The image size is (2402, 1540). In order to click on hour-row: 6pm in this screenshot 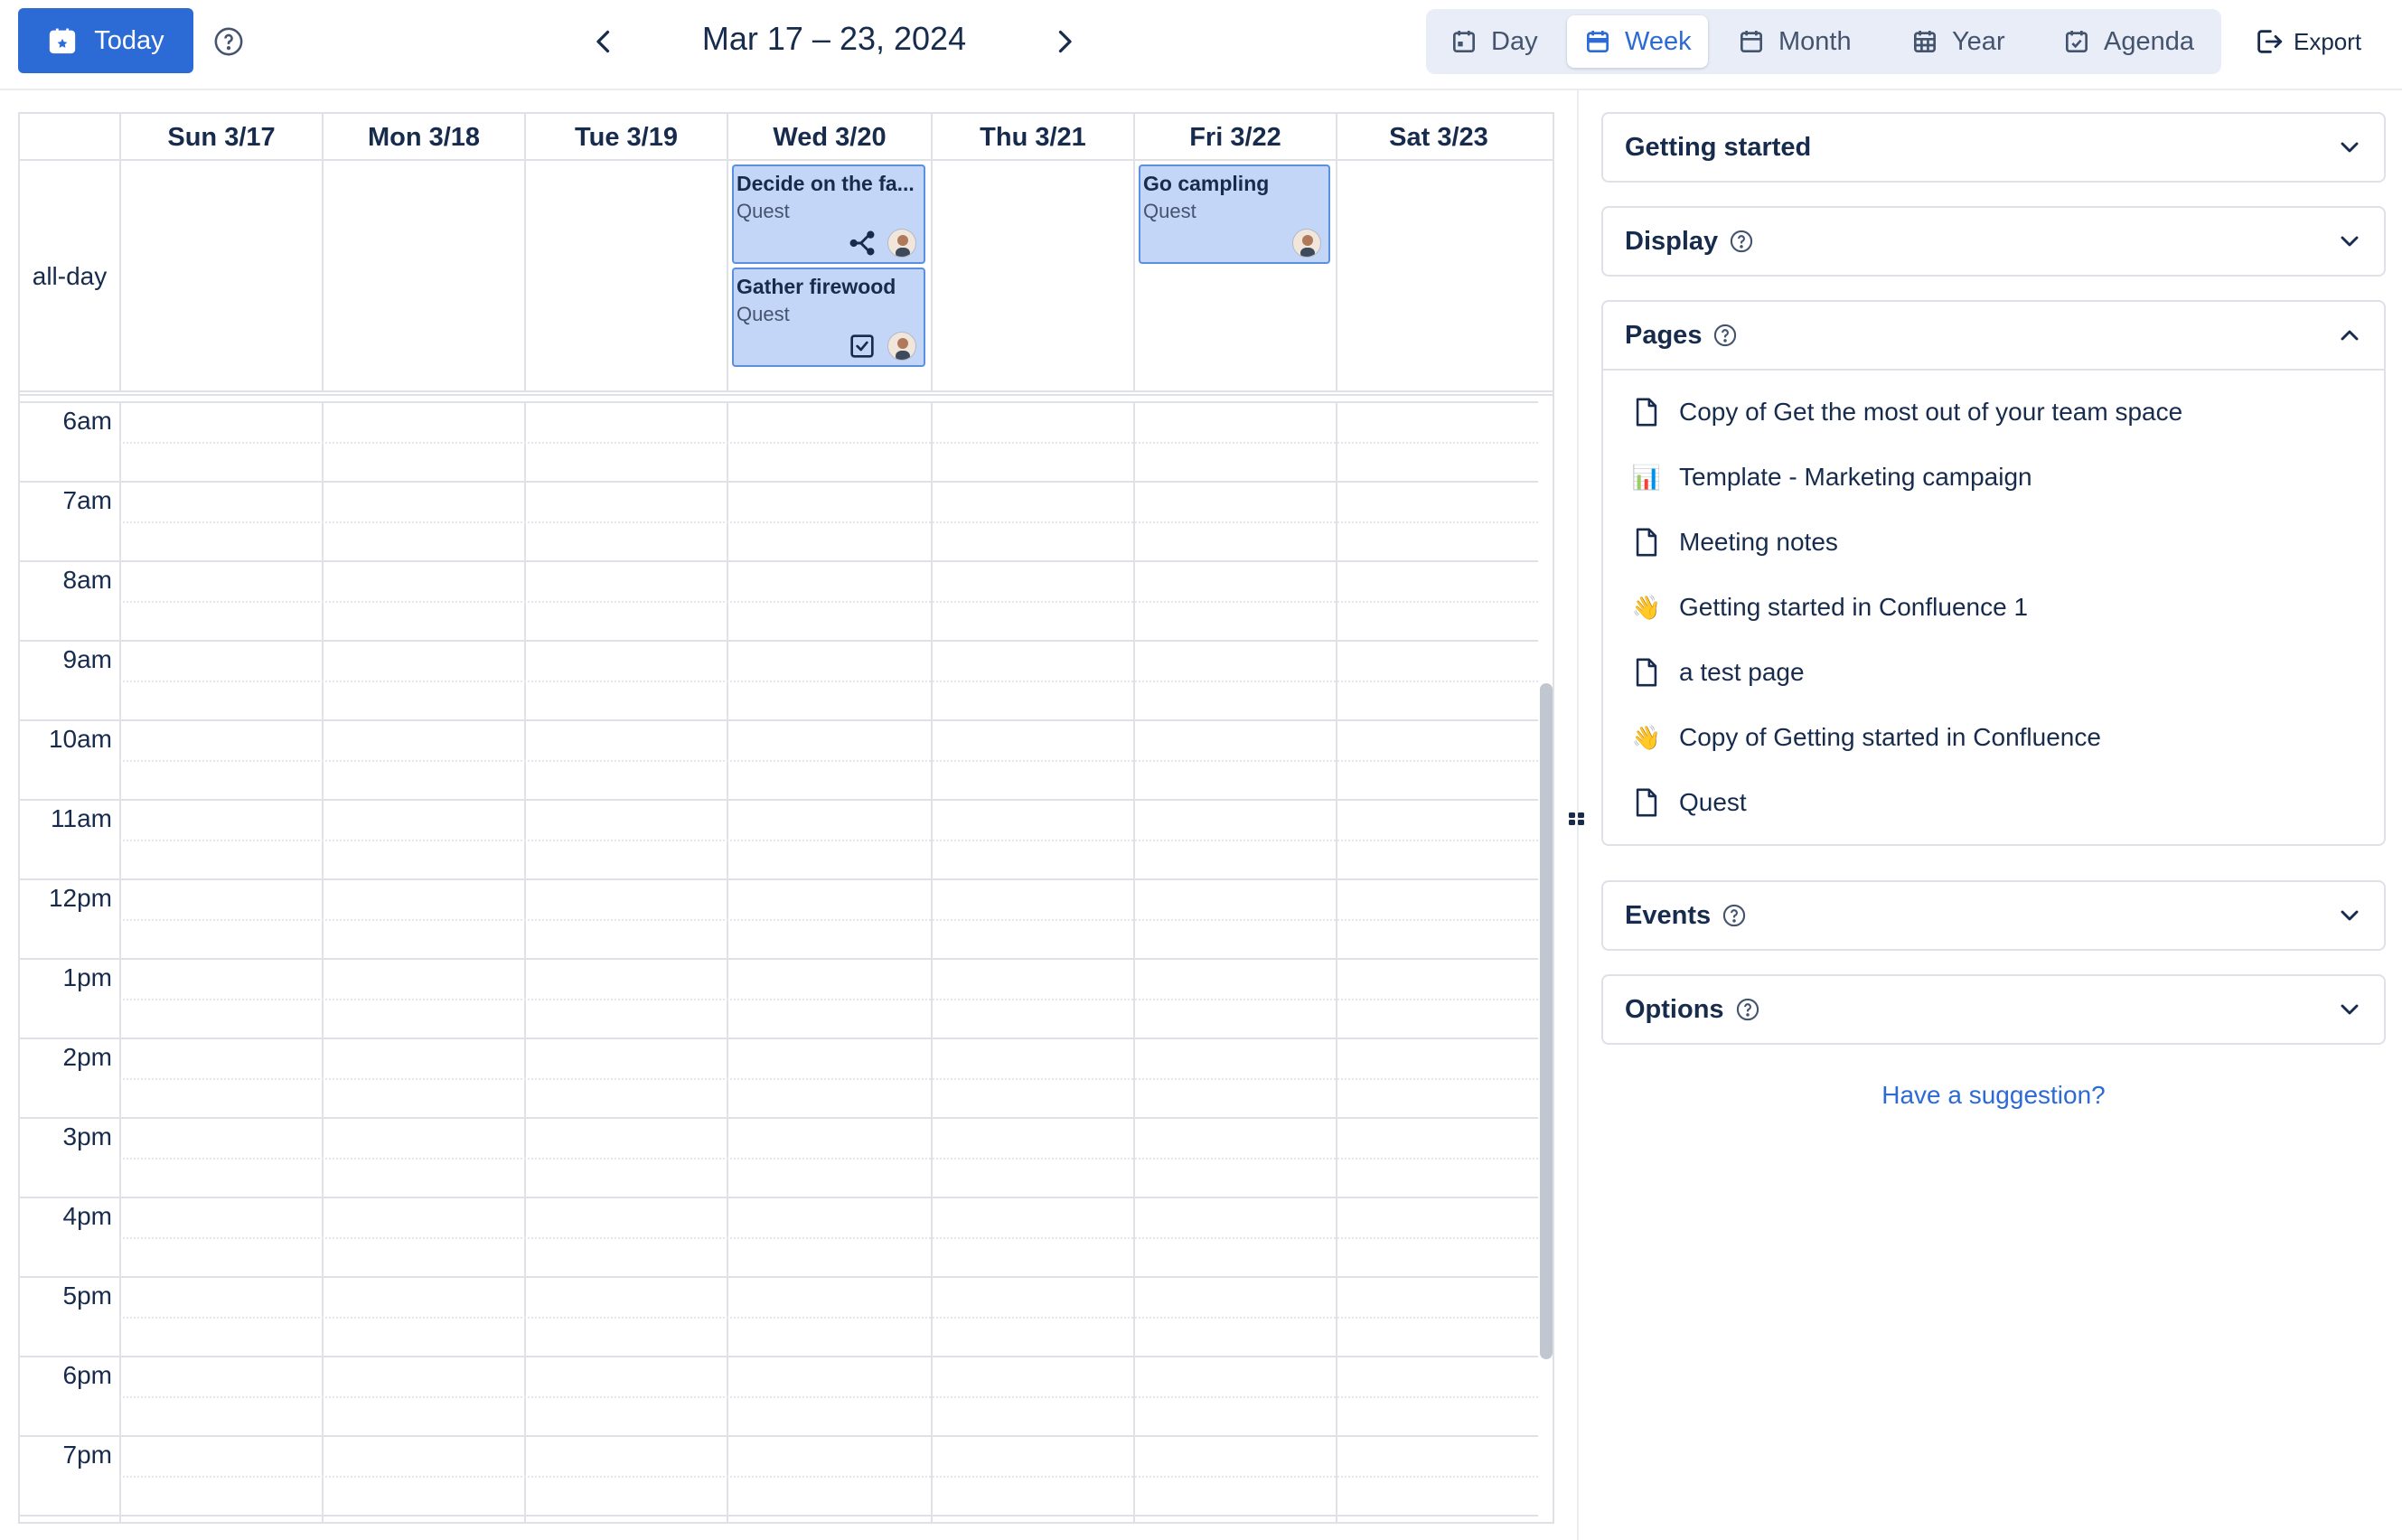, I will do `click(779, 1395)`.